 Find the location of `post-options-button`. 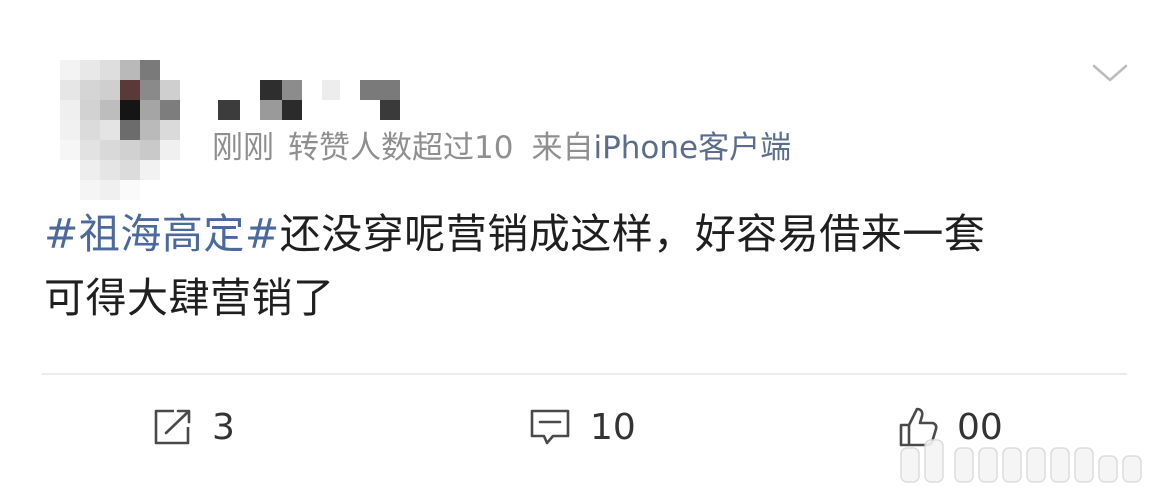

post-options-button is located at coordinates (1110, 73).